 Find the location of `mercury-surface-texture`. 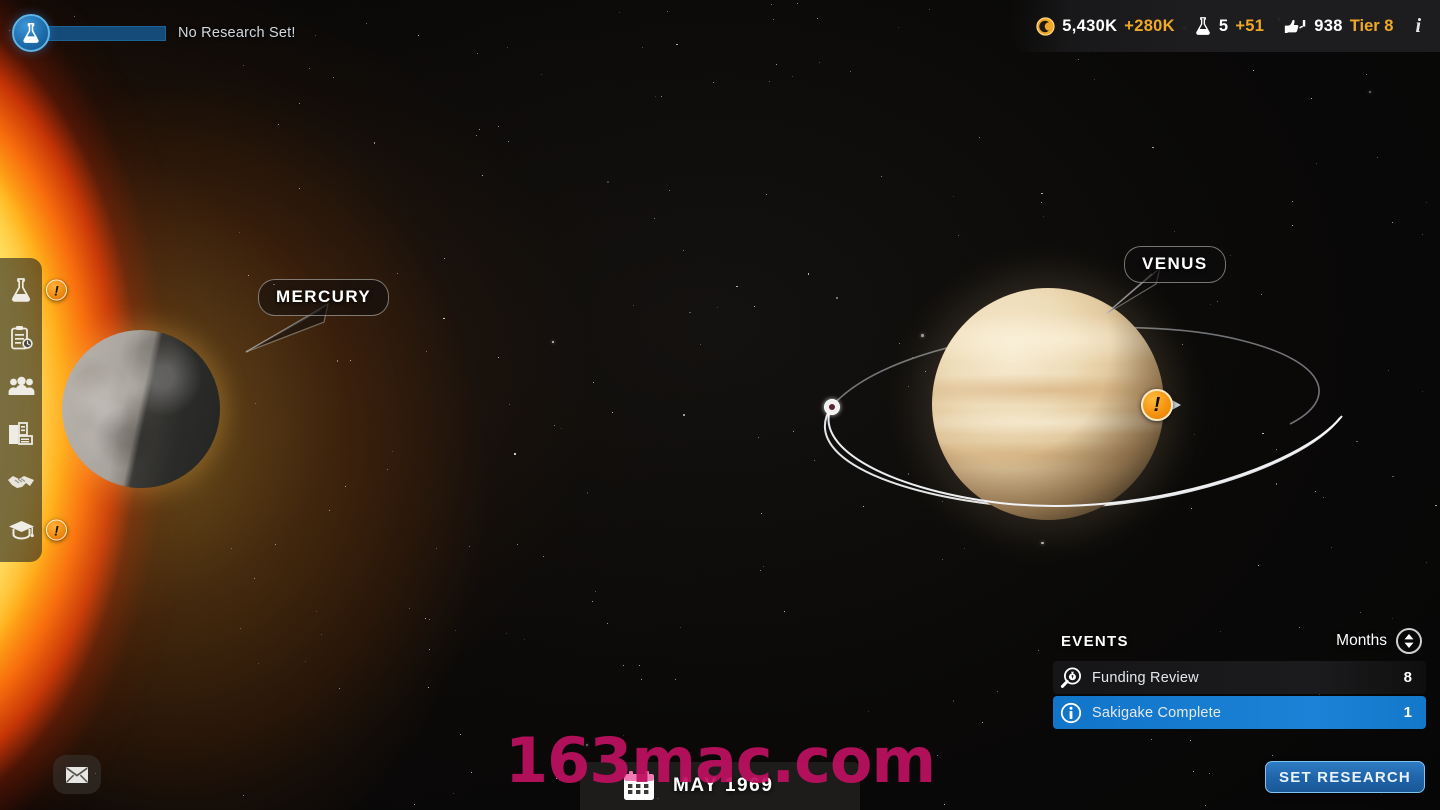

mercury-surface-texture is located at coordinates (141, 409).